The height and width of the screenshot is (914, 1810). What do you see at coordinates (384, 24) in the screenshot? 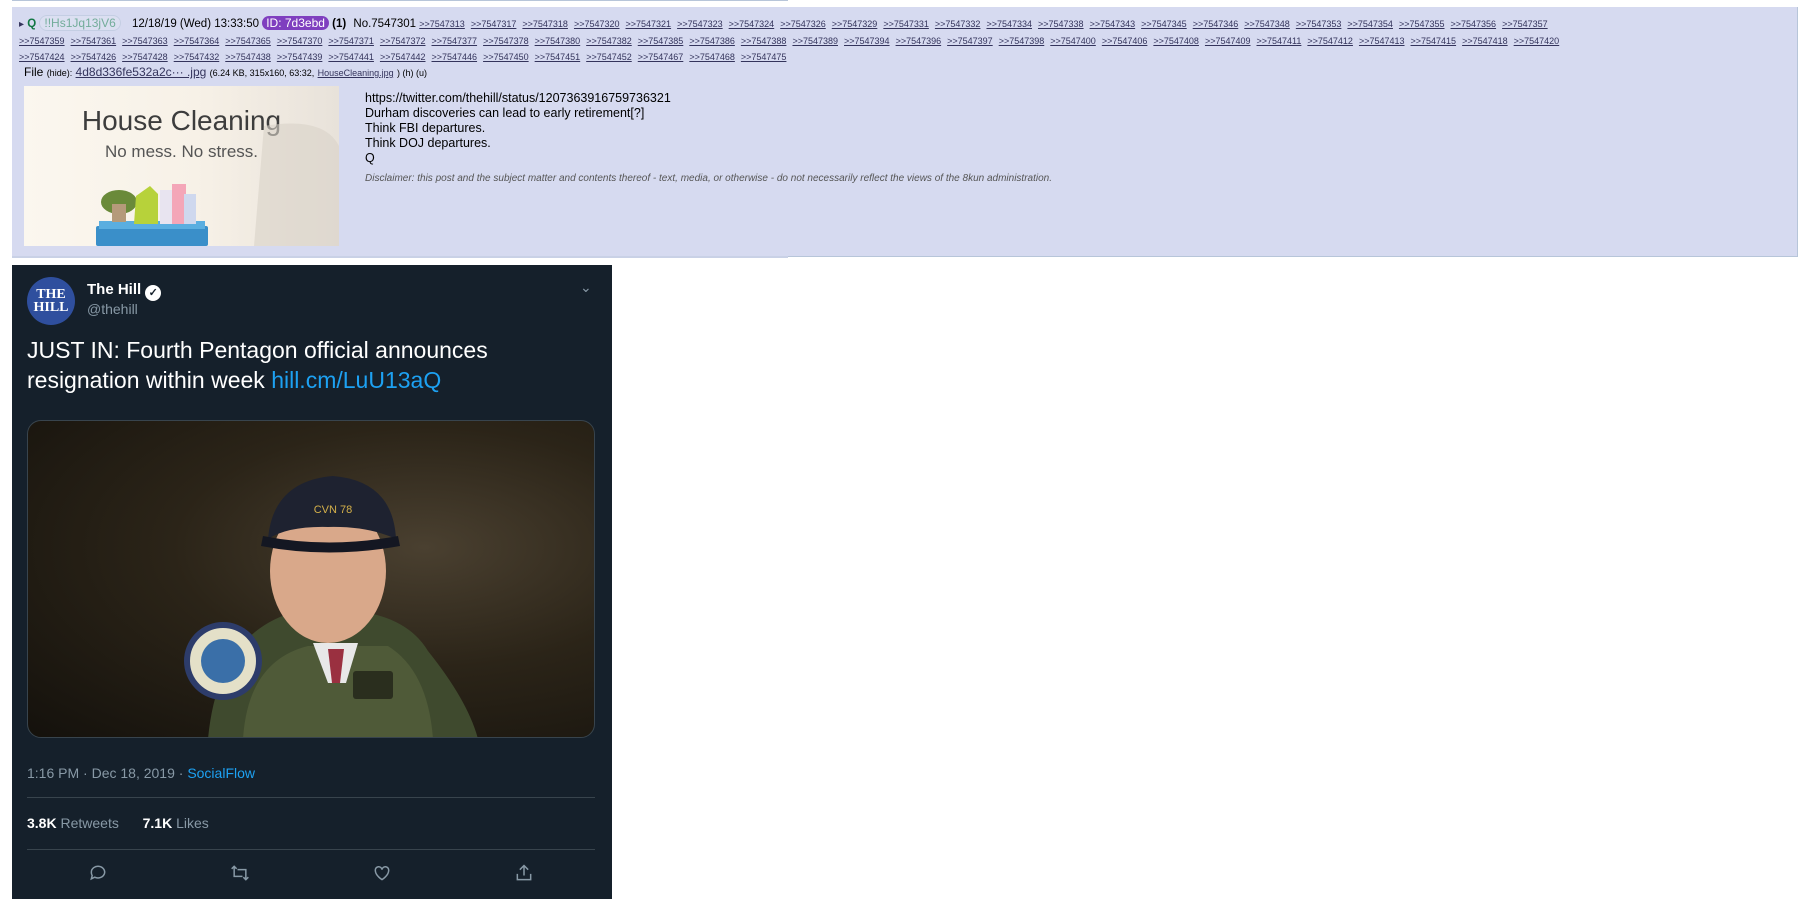
I see `post-number-link: No.7547301` at bounding box center [384, 24].